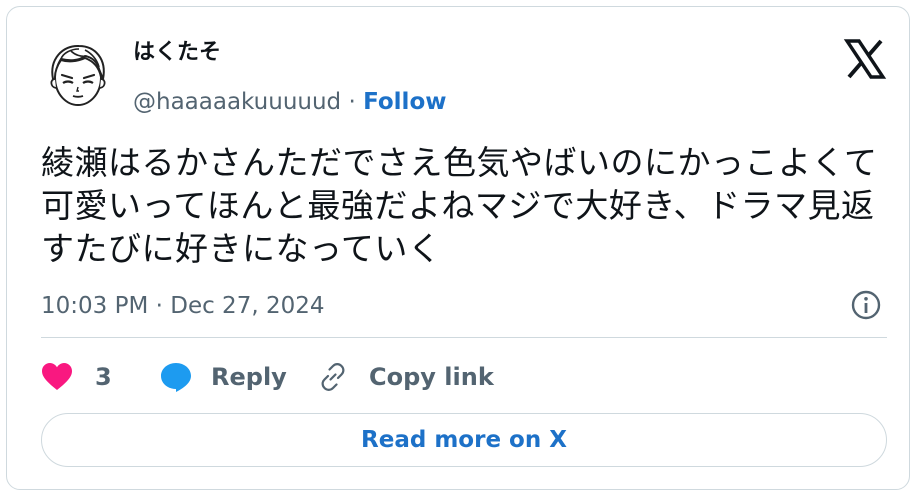 This screenshot has width=920, height=500. What do you see at coordinates (182, 306) in the screenshot?
I see `tweet-timestamp: 10:03 PM · Dec 27, 2024` at bounding box center [182, 306].